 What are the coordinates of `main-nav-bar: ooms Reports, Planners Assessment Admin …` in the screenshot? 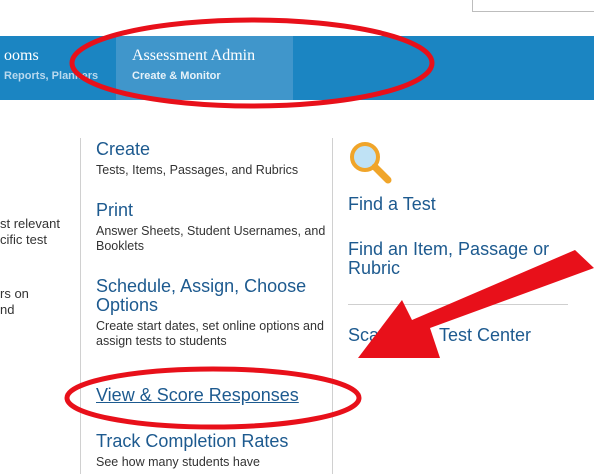 It's located at (297, 68).